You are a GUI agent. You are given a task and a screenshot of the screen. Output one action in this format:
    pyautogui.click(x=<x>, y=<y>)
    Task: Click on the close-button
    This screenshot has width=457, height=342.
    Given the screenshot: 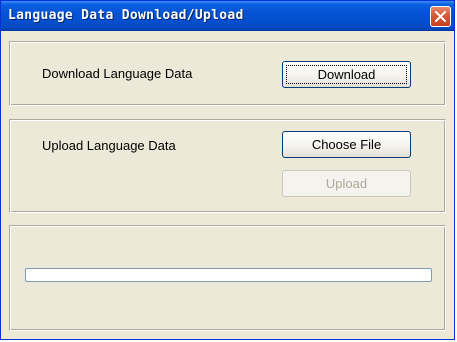 What is the action you would take?
    pyautogui.click(x=440, y=16)
    